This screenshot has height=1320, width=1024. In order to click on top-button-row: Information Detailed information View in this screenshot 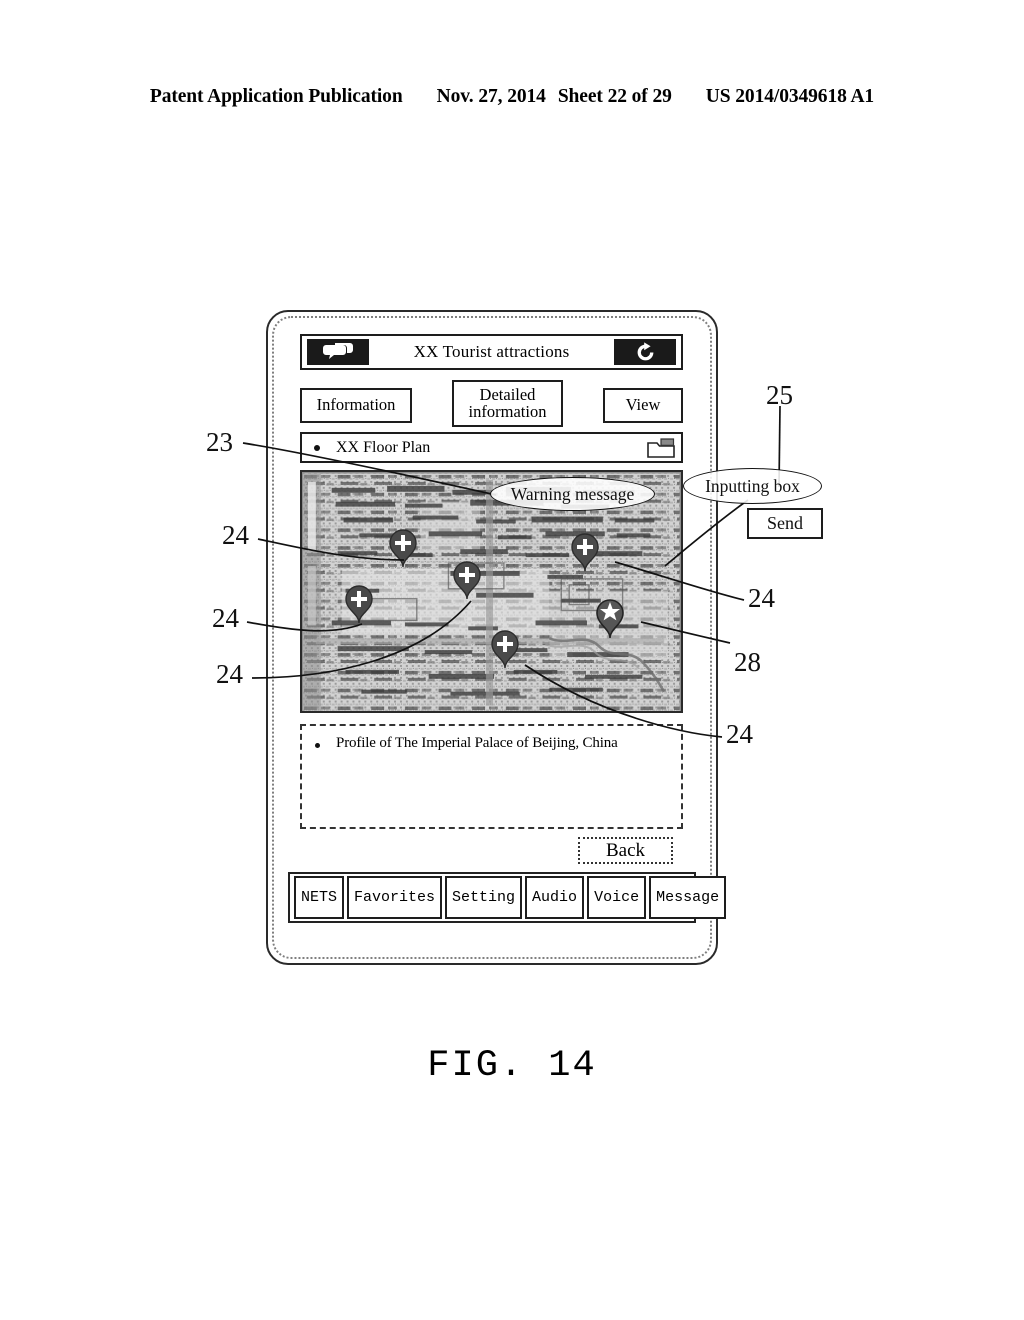, I will do `click(491, 404)`.